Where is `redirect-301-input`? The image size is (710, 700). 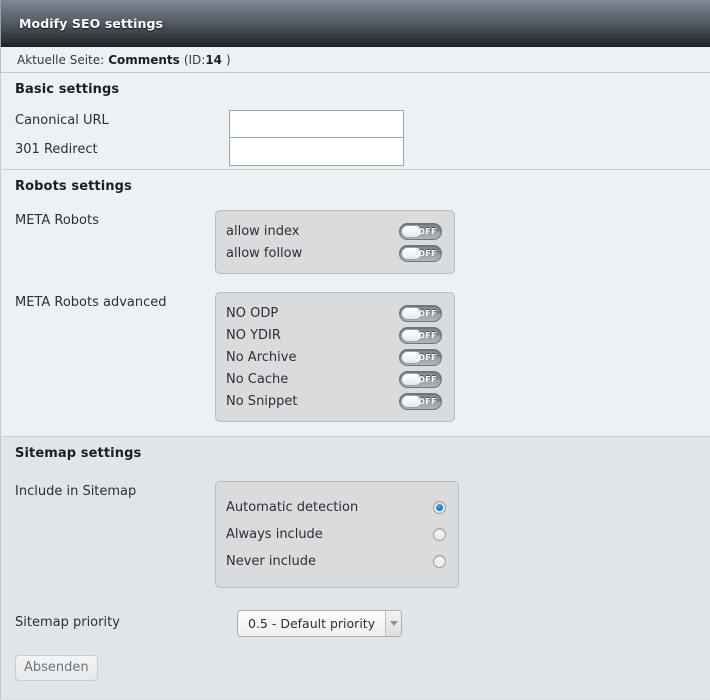
redirect-301-input is located at coordinates (316, 152).